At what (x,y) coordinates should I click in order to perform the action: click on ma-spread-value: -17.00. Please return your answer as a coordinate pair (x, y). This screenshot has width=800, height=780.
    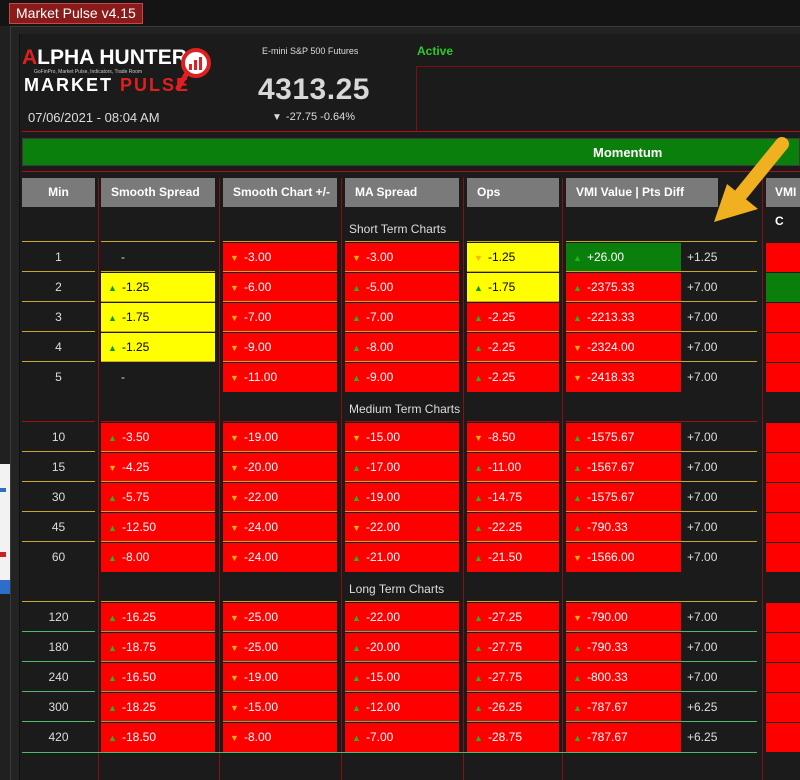
    Looking at the image, I should click on (383, 467).